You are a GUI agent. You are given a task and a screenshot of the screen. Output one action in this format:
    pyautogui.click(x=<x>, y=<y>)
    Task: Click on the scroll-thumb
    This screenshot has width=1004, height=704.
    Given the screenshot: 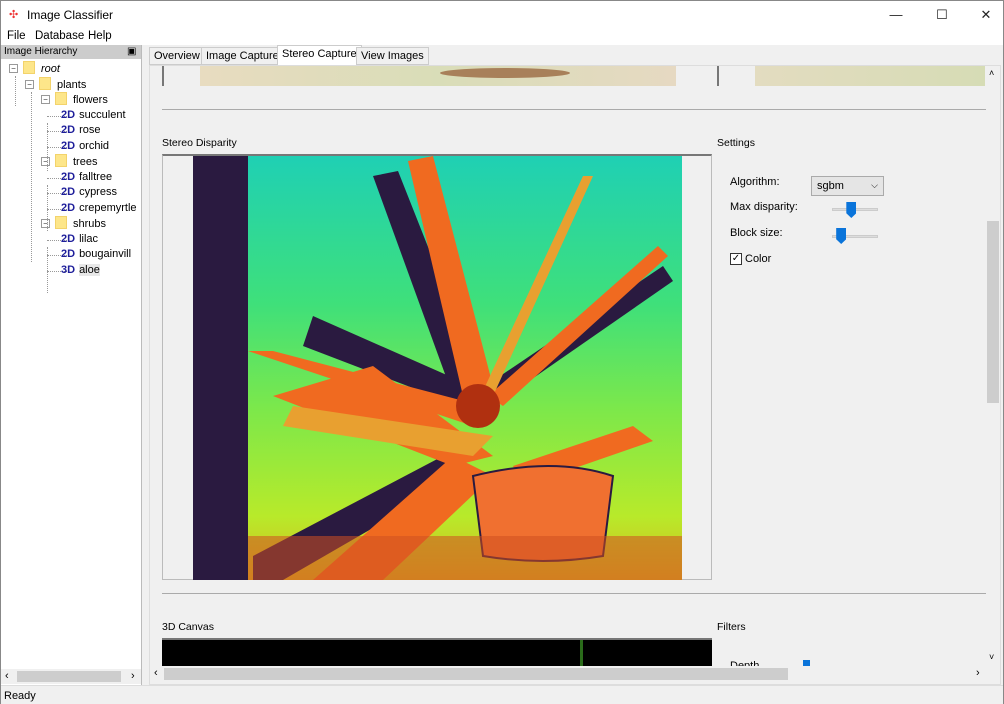 What is the action you would take?
    pyautogui.click(x=69, y=676)
    